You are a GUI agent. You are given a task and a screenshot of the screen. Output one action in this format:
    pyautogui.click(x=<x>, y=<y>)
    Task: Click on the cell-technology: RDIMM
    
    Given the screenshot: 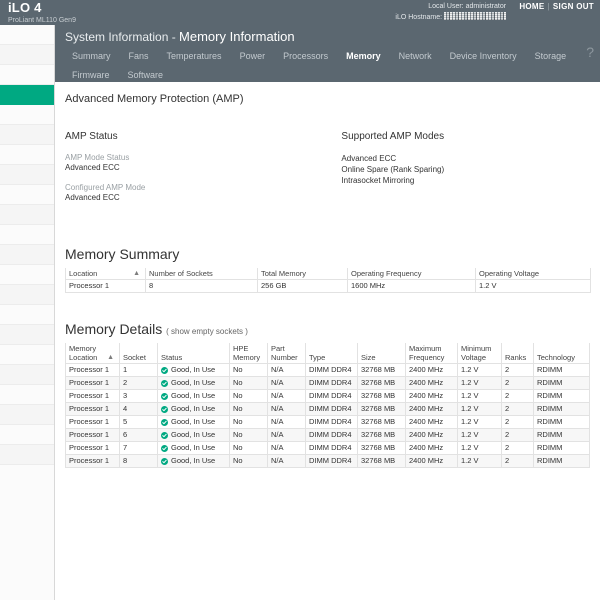 What is the action you would take?
    pyautogui.click(x=561, y=422)
    